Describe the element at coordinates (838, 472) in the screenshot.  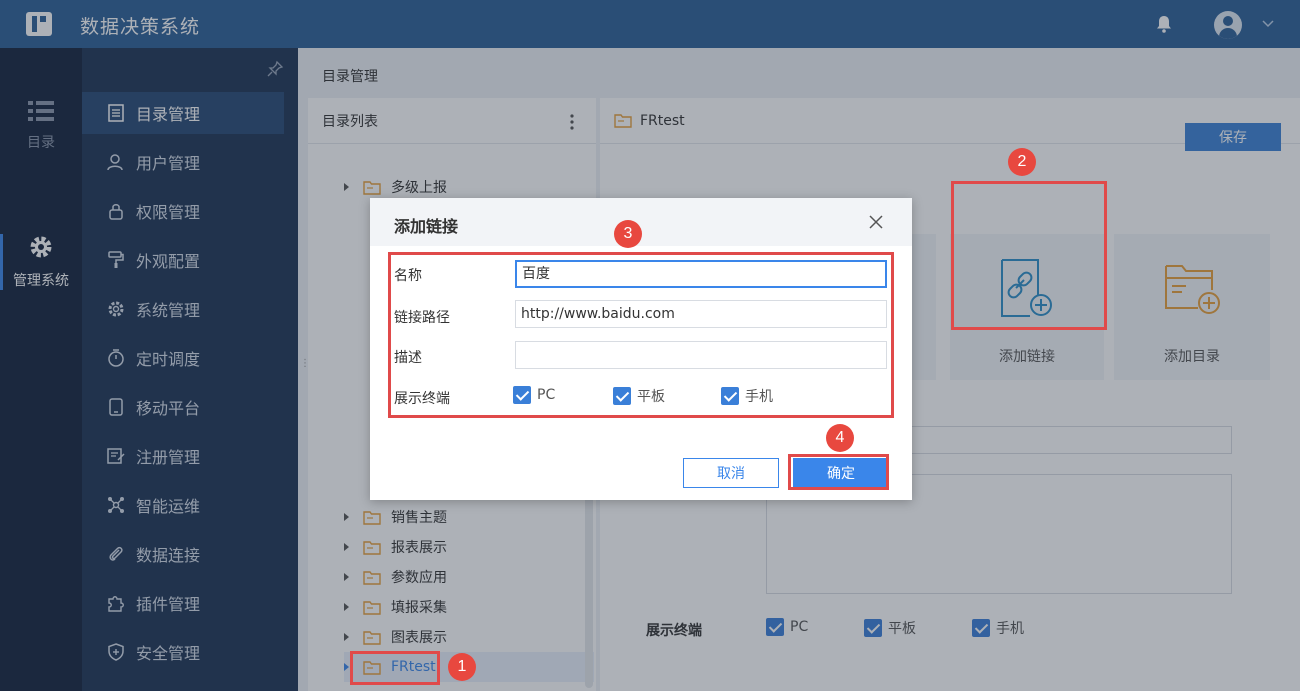
I see `highlight-confirm` at that location.